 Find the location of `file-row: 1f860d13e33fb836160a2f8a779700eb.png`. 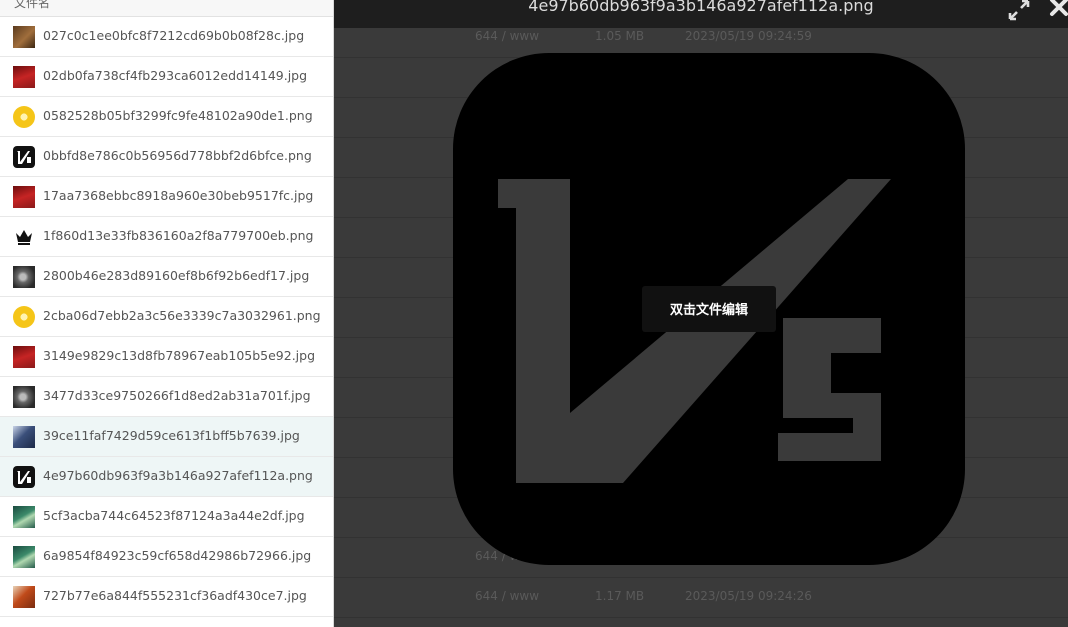

file-row: 1f860d13e33fb836160a2f8a779700eb.png is located at coordinates (166, 237).